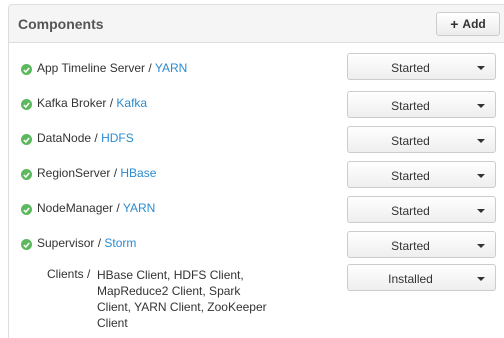 This screenshot has height=338, width=504. I want to click on service-link: HDFS, so click(117, 138).